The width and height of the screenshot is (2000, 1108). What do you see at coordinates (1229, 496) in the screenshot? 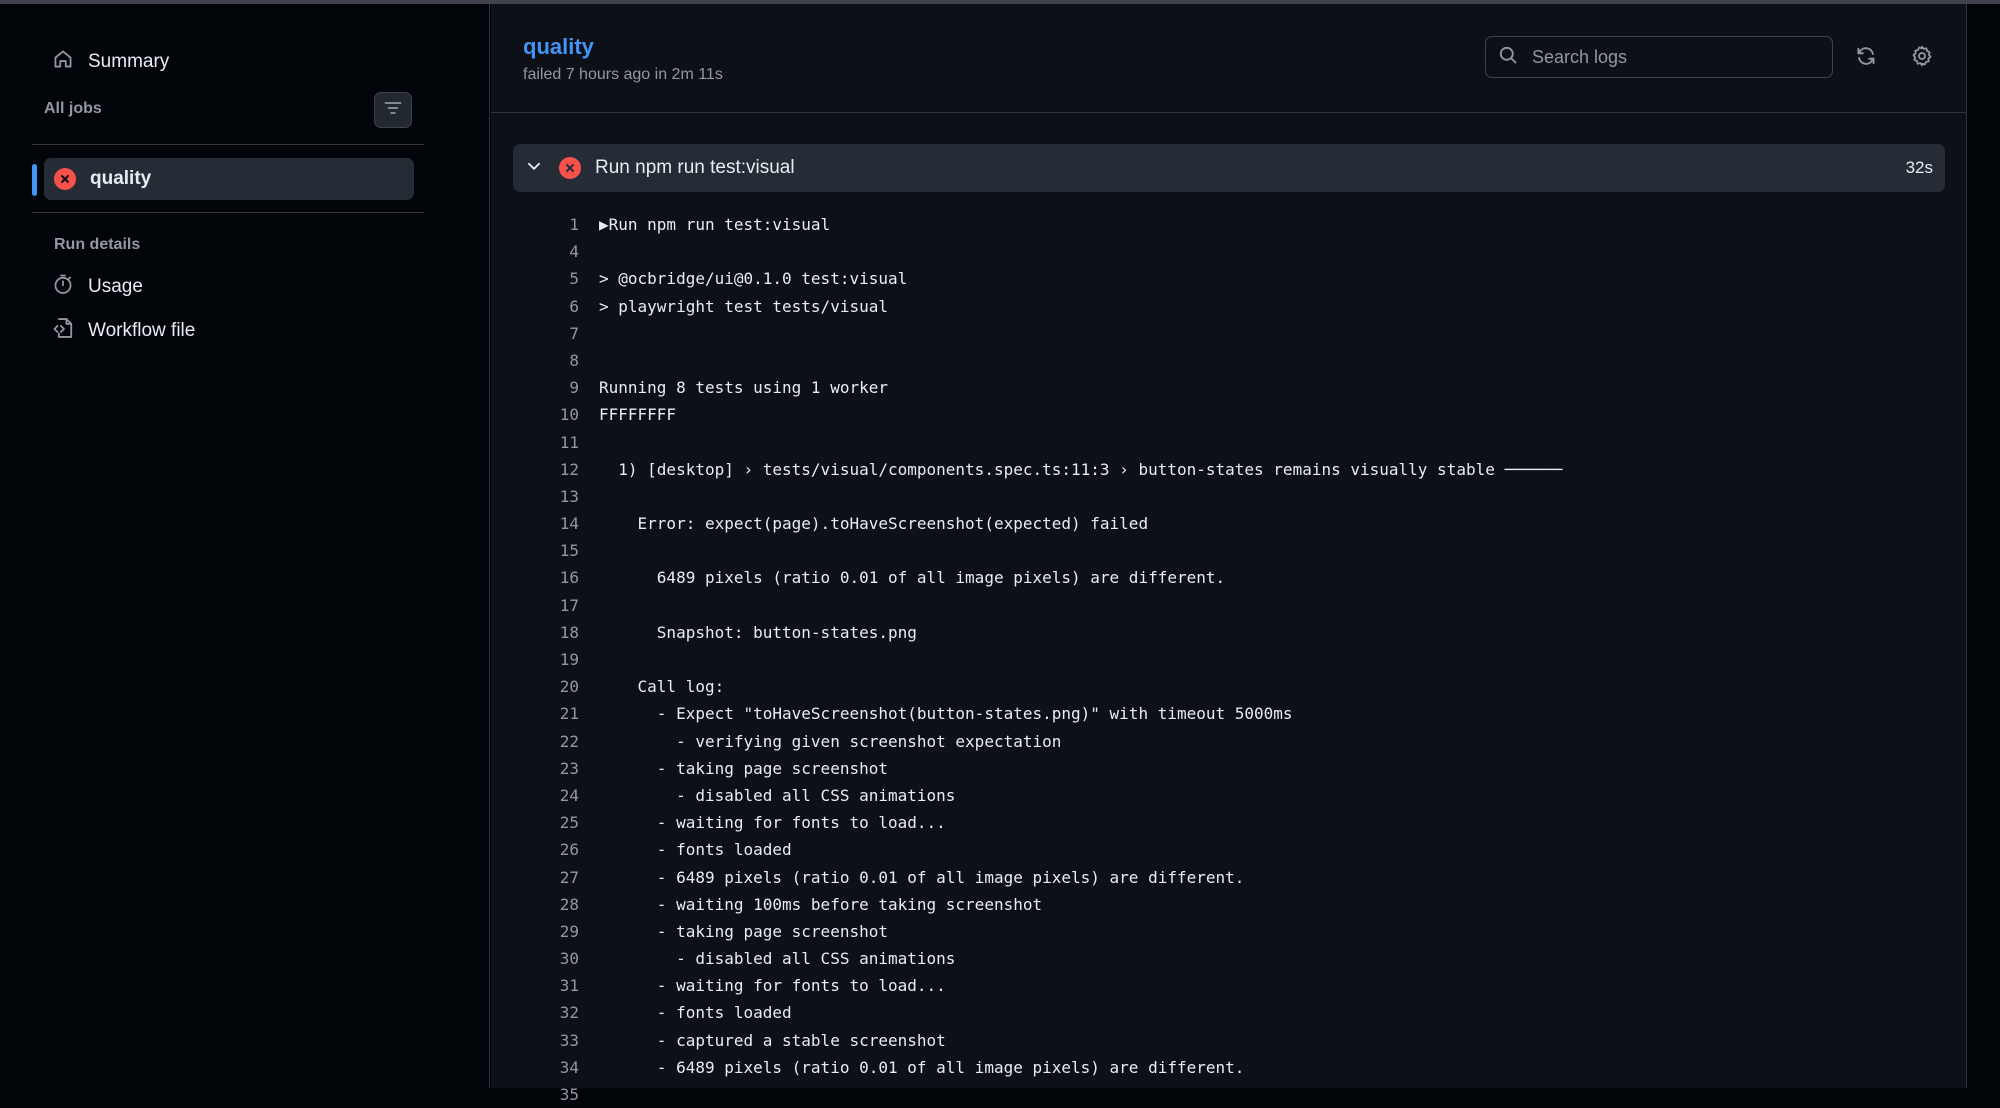
I see `log-line: 13` at bounding box center [1229, 496].